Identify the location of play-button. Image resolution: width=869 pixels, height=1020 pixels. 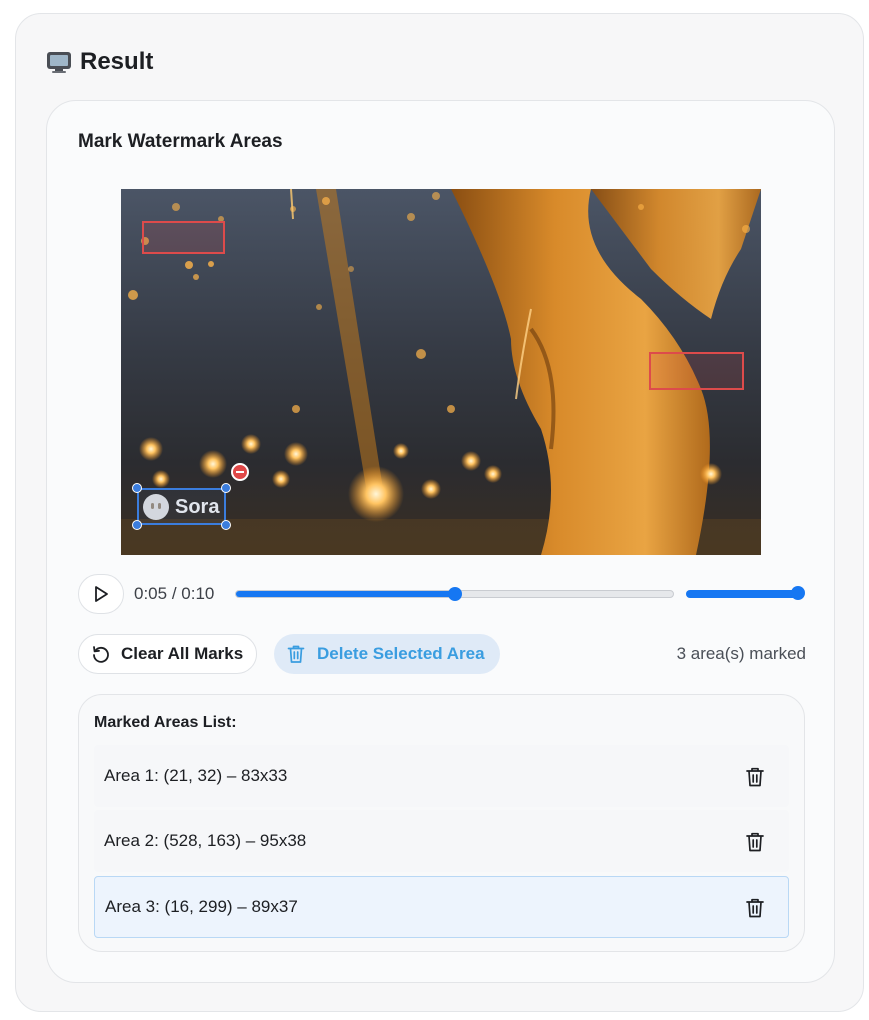
(101, 594).